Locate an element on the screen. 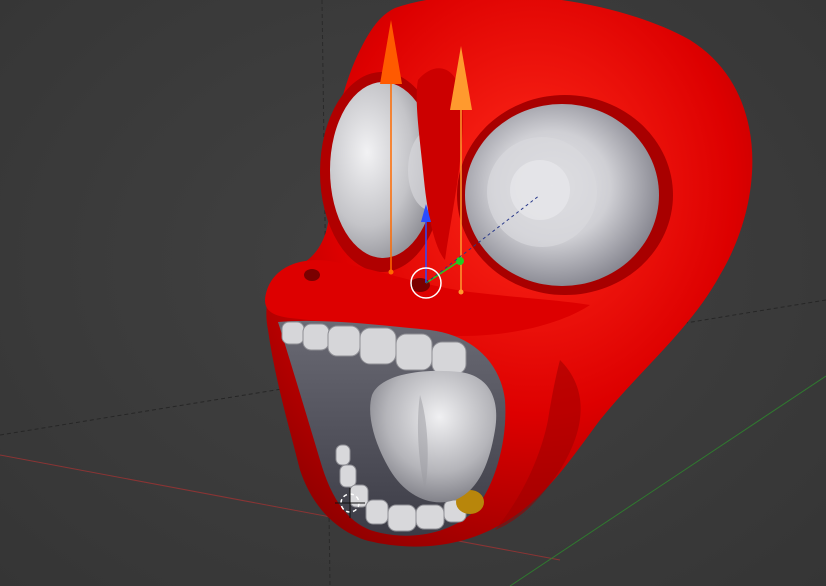  left-nostril is located at coordinates (312, 275).